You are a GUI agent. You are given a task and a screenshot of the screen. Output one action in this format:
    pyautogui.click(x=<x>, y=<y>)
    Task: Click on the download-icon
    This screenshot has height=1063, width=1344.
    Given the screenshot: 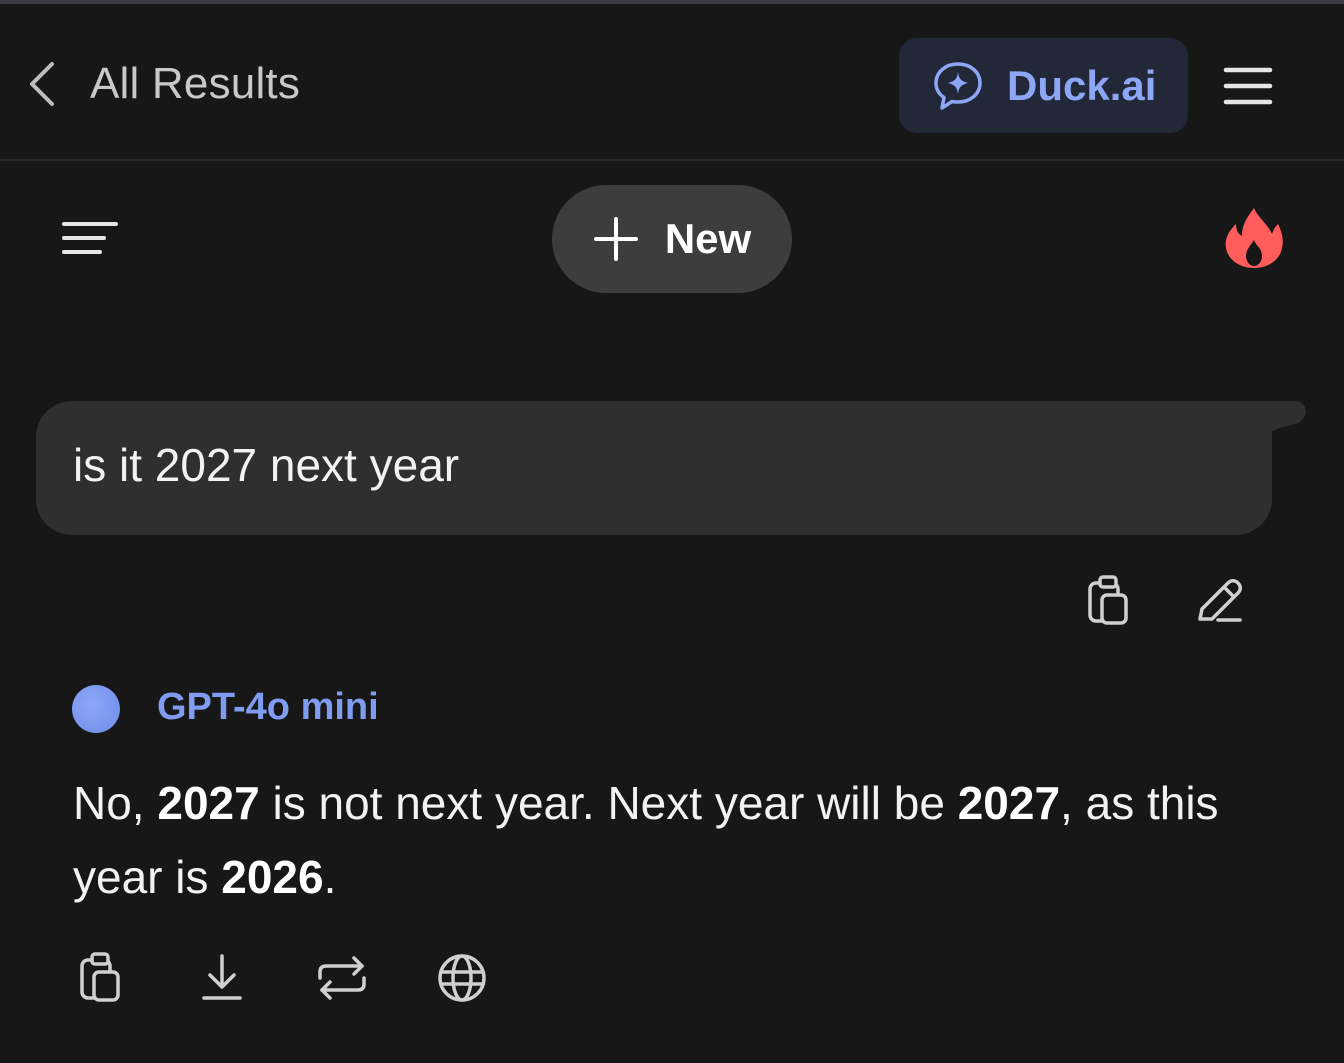 What is the action you would take?
    pyautogui.click(x=222, y=977)
    